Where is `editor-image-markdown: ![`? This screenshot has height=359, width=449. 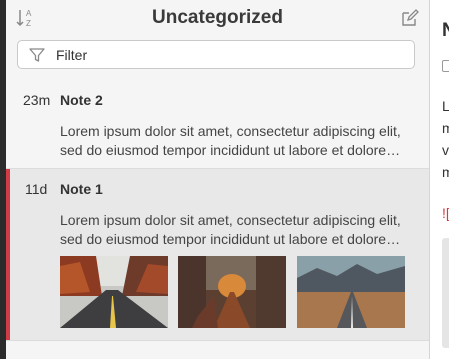 editor-image-markdown: ![ is located at coordinates (445, 213).